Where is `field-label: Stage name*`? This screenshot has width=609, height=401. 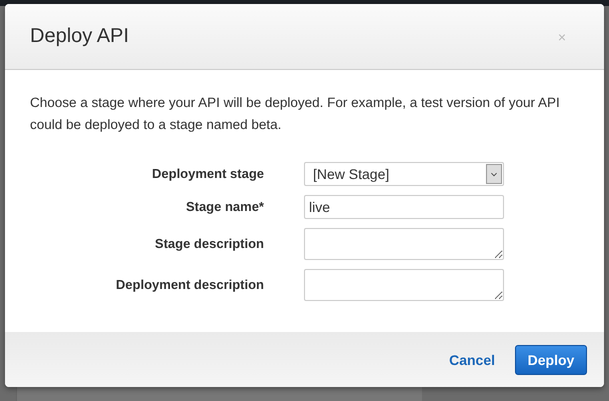
field-label: Stage name* is located at coordinates (224, 207).